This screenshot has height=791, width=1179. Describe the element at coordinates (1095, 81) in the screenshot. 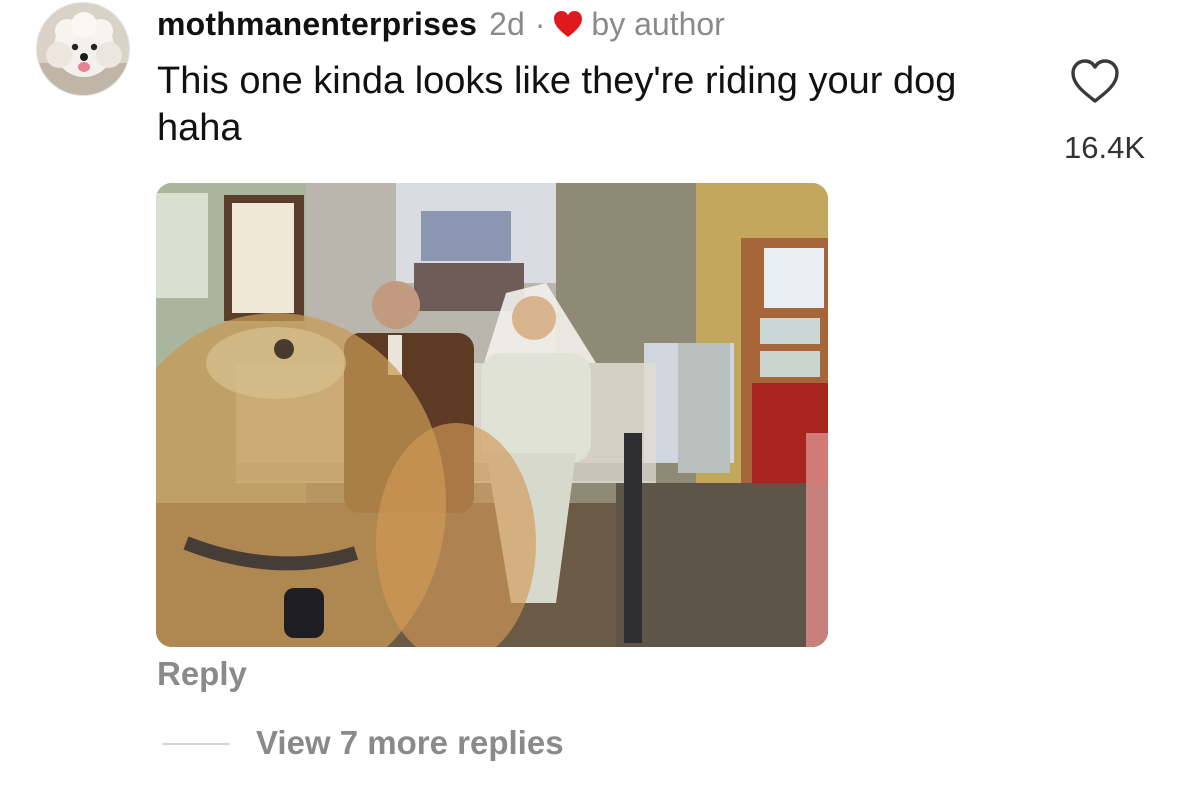

I see `heart-outline-icon` at that location.